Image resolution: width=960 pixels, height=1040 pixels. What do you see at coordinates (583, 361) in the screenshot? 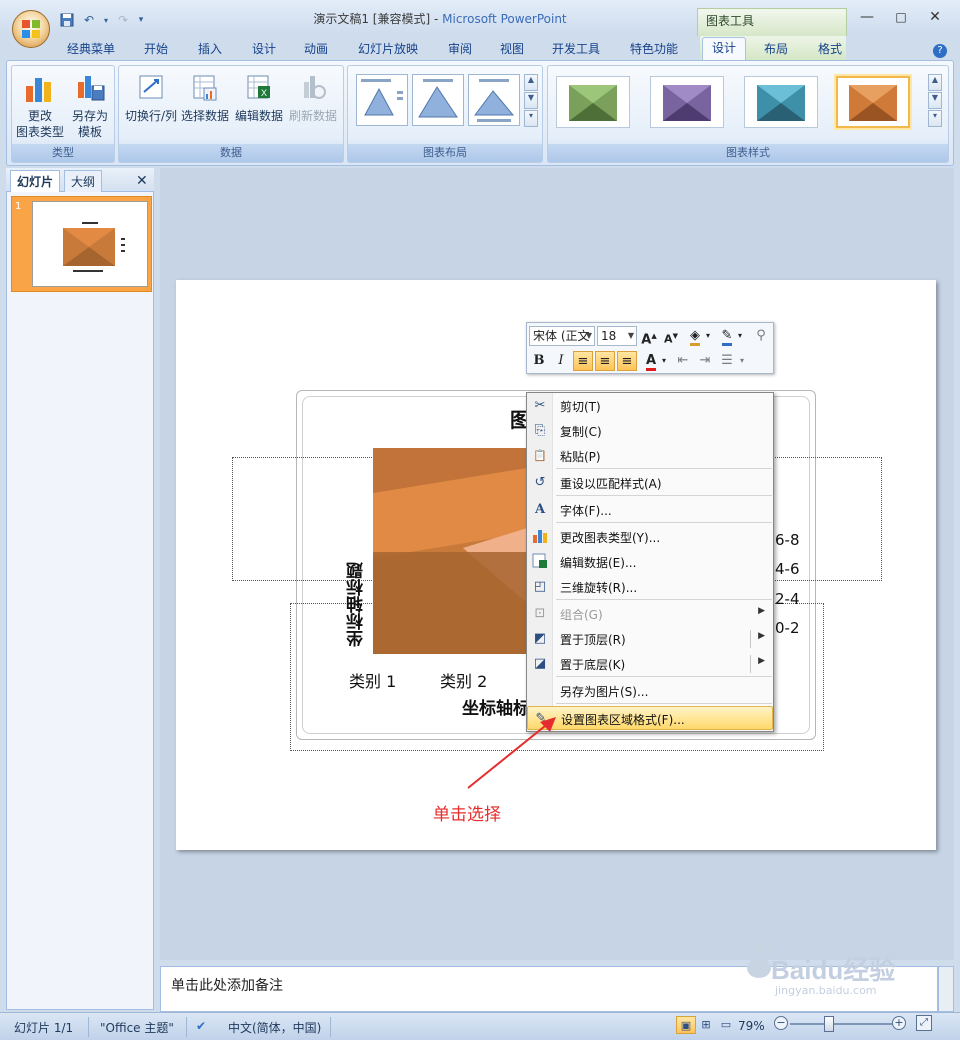
I see `align-left-icon: ≡` at bounding box center [583, 361].